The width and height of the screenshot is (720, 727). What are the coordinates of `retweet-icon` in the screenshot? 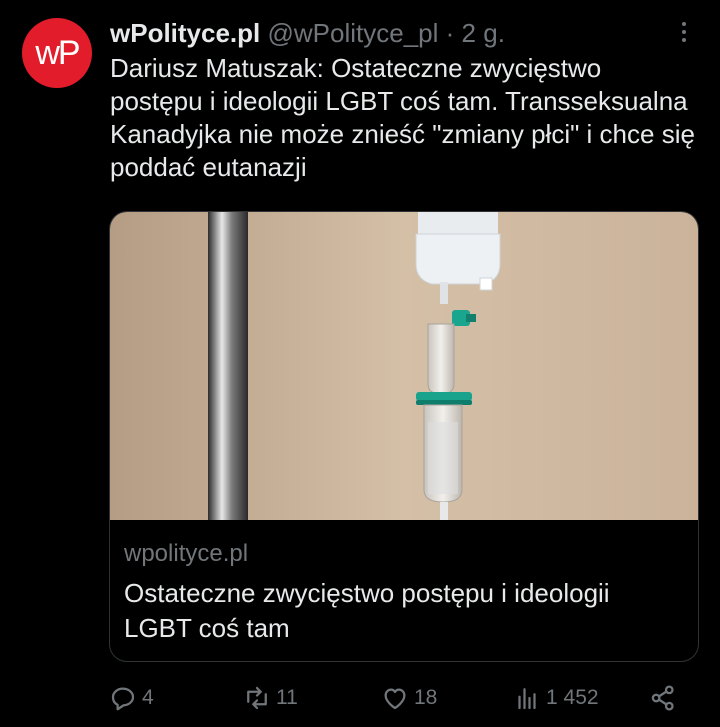 It's located at (257, 698).